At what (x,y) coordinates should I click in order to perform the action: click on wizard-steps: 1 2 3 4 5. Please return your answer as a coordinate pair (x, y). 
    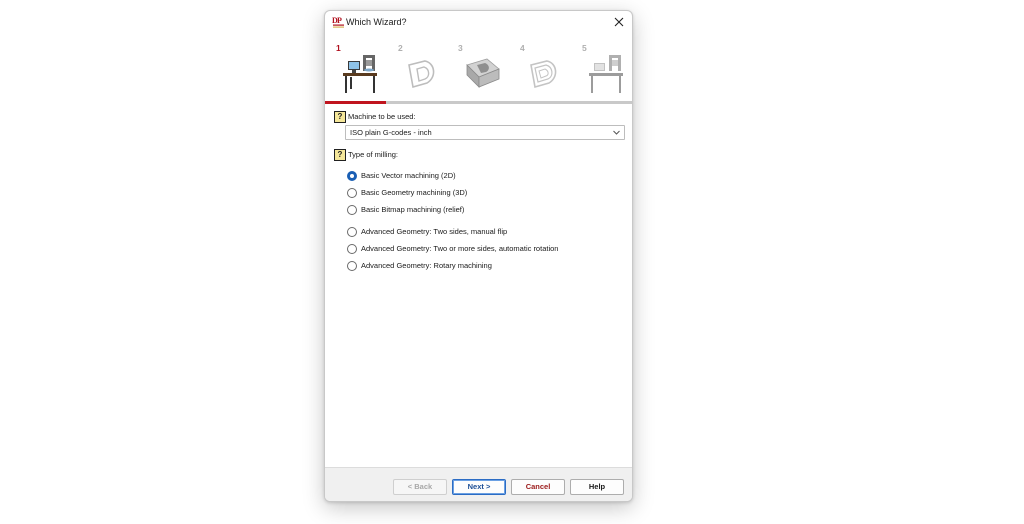
    Looking at the image, I should click on (479, 71).